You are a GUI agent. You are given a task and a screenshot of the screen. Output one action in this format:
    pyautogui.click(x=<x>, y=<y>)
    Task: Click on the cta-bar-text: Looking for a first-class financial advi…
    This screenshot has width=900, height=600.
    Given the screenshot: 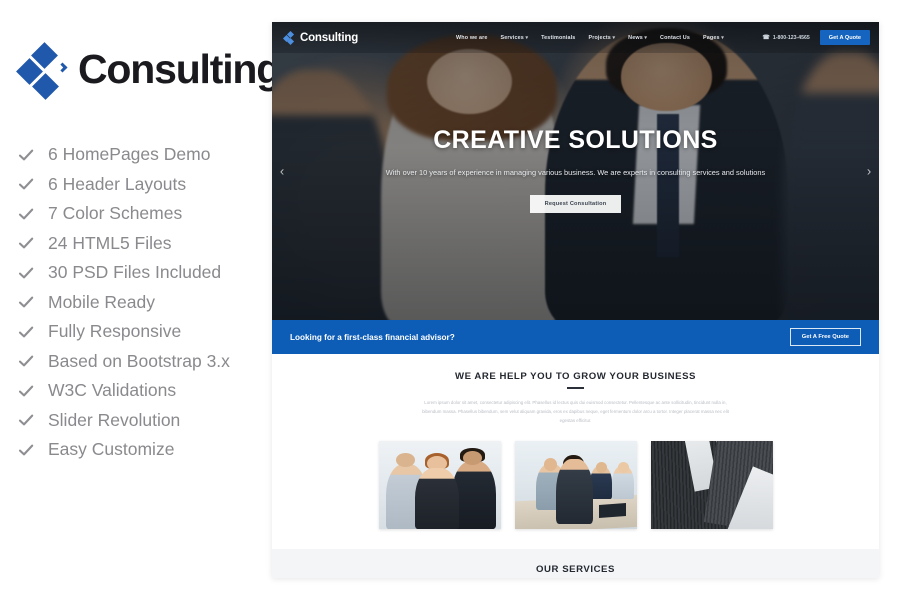 What is the action you would take?
    pyautogui.click(x=372, y=337)
    